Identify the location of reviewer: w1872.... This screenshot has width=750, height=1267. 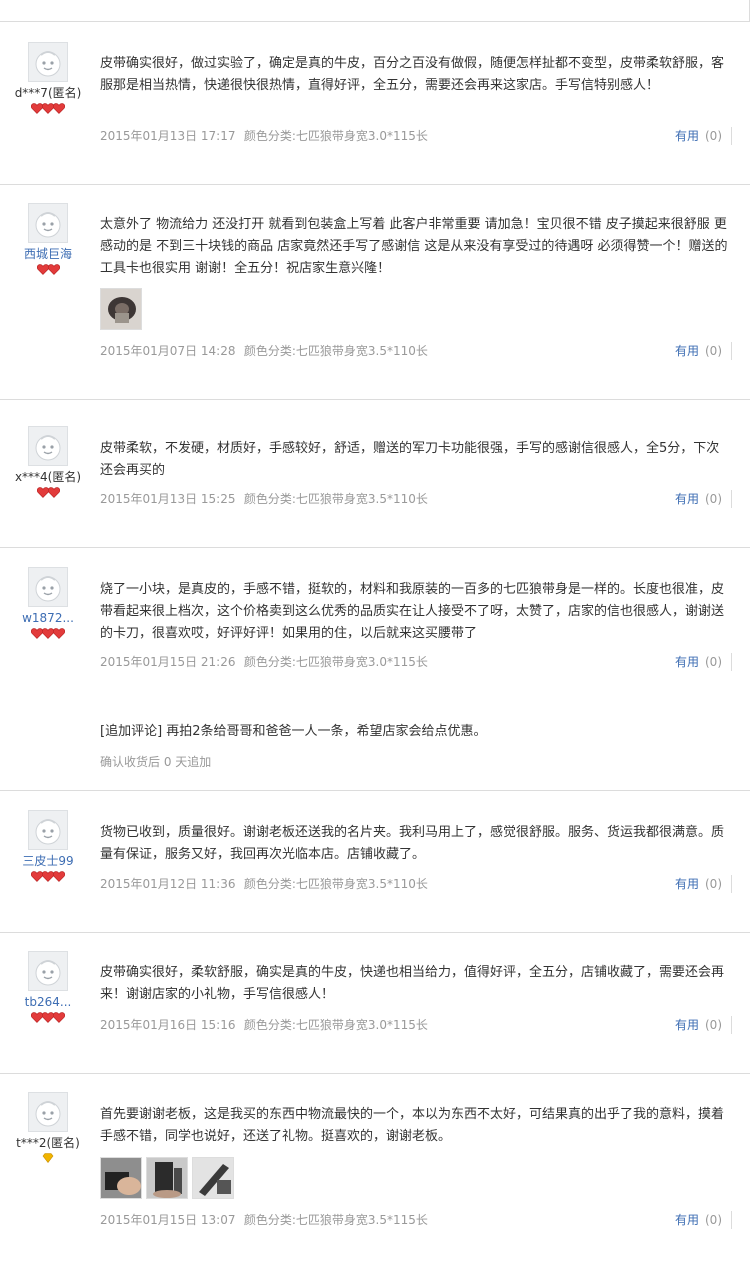
(48, 603).